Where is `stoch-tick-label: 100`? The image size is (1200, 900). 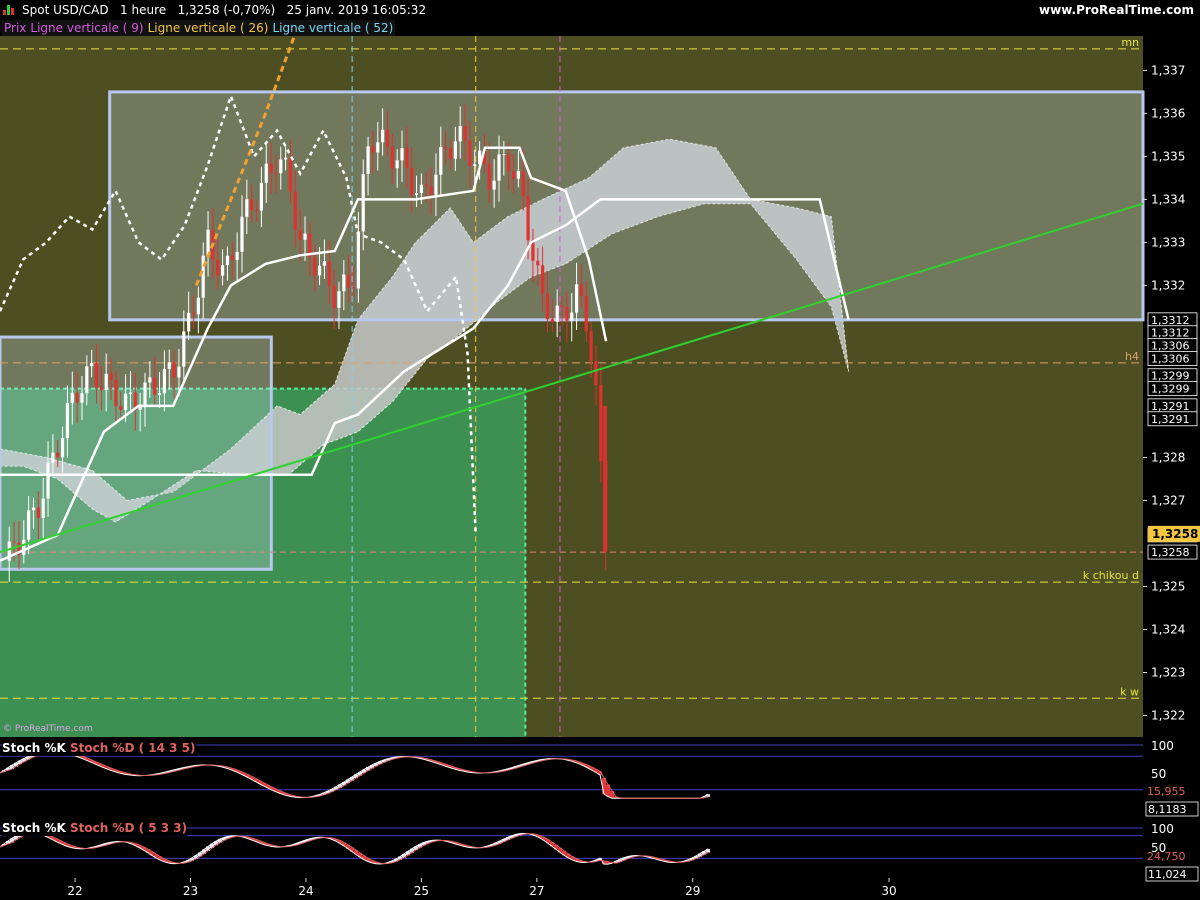 stoch-tick-label: 100 is located at coordinates (1162, 746).